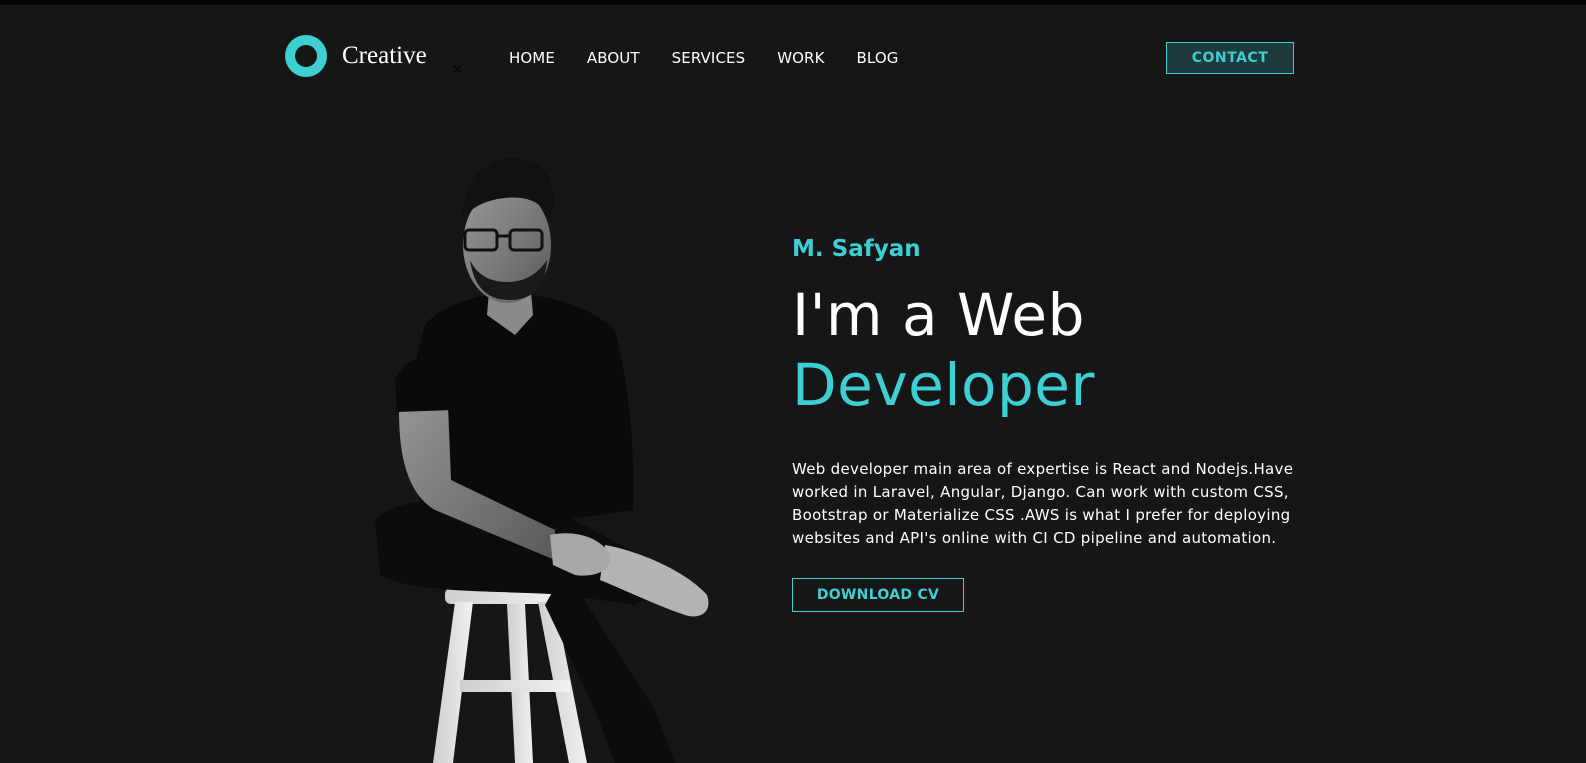 The image size is (1586, 763). What do you see at coordinates (1230, 58) in the screenshot?
I see `contact-button: CONTACT` at bounding box center [1230, 58].